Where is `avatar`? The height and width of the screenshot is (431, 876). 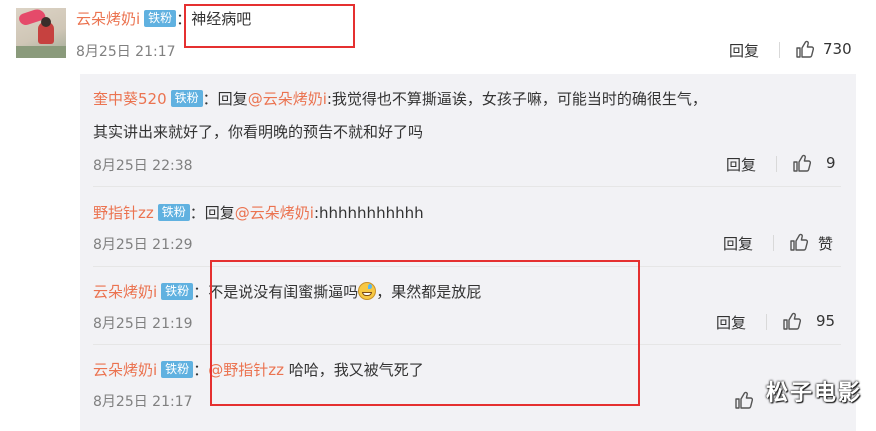
avatar is located at coordinates (41, 33).